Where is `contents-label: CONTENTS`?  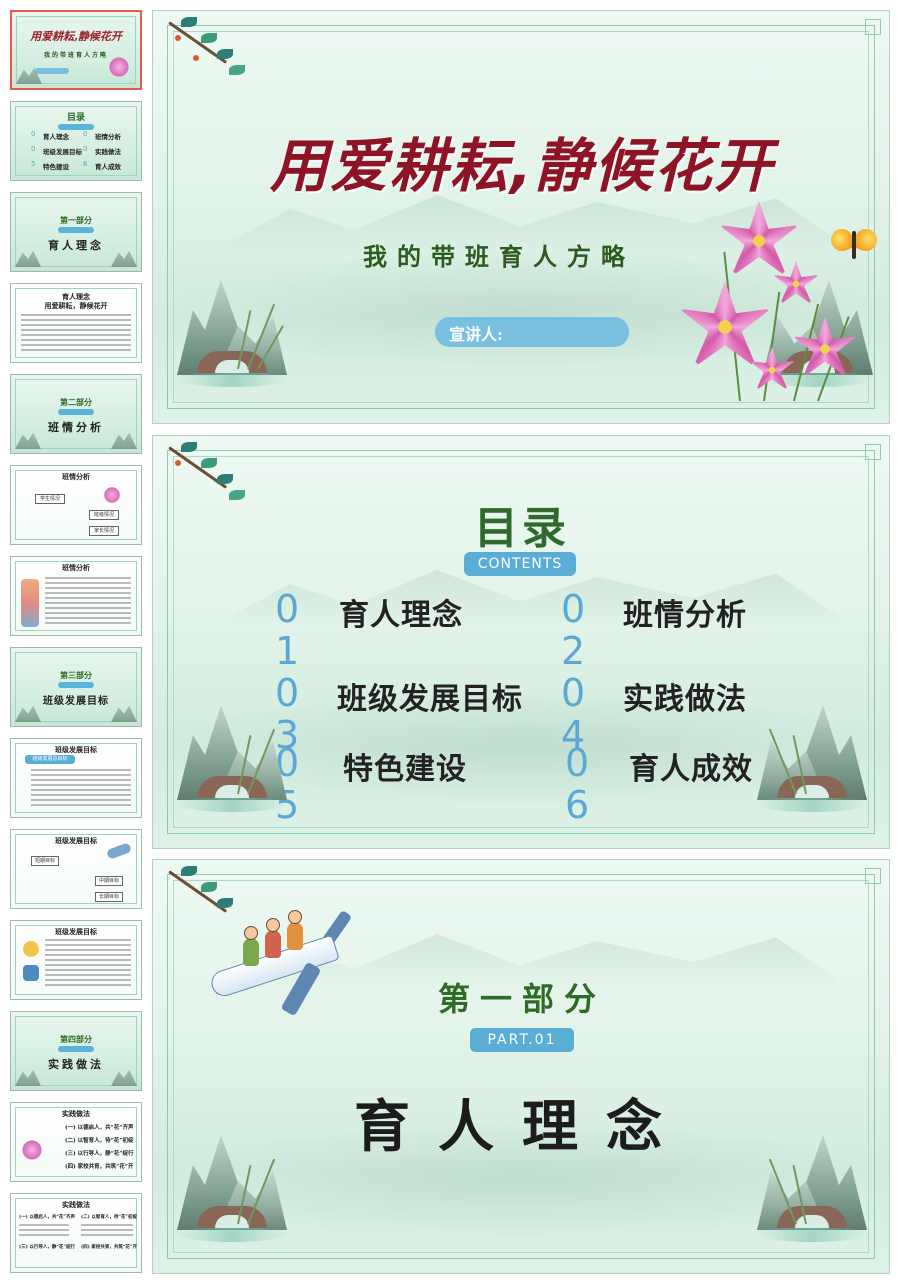 contents-label: CONTENTS is located at coordinates (520, 564).